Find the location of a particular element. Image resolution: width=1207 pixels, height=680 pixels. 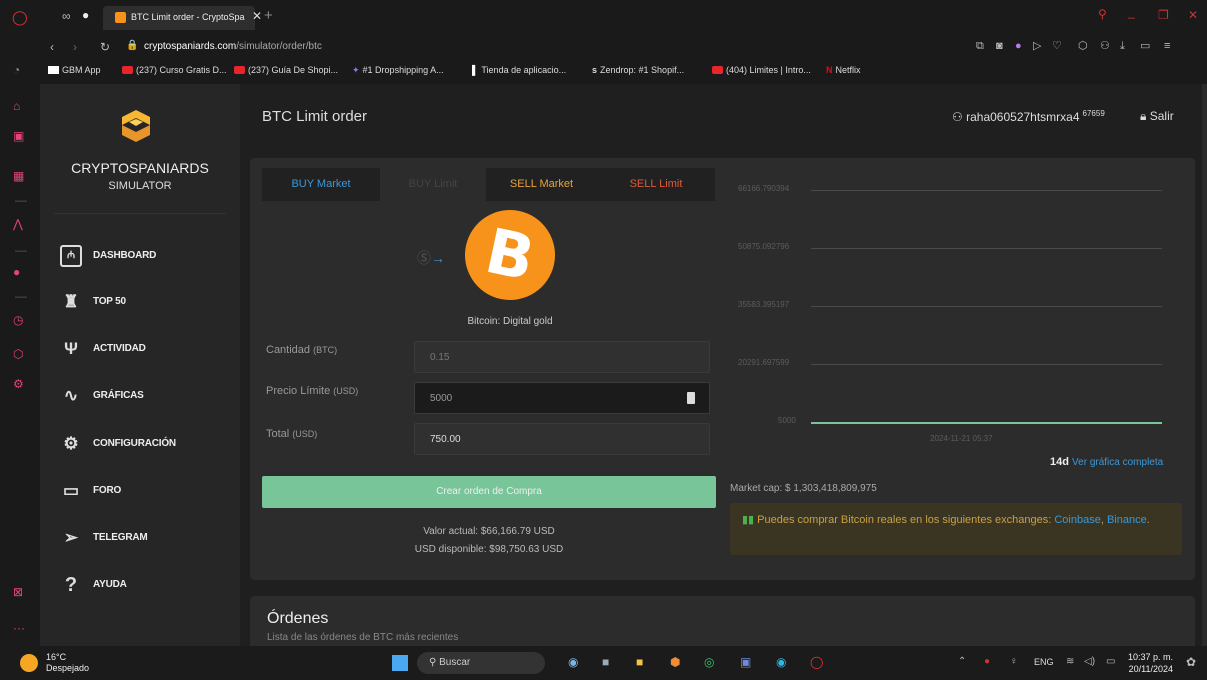

messenger-icon: ▣ is located at coordinates (18, 136).